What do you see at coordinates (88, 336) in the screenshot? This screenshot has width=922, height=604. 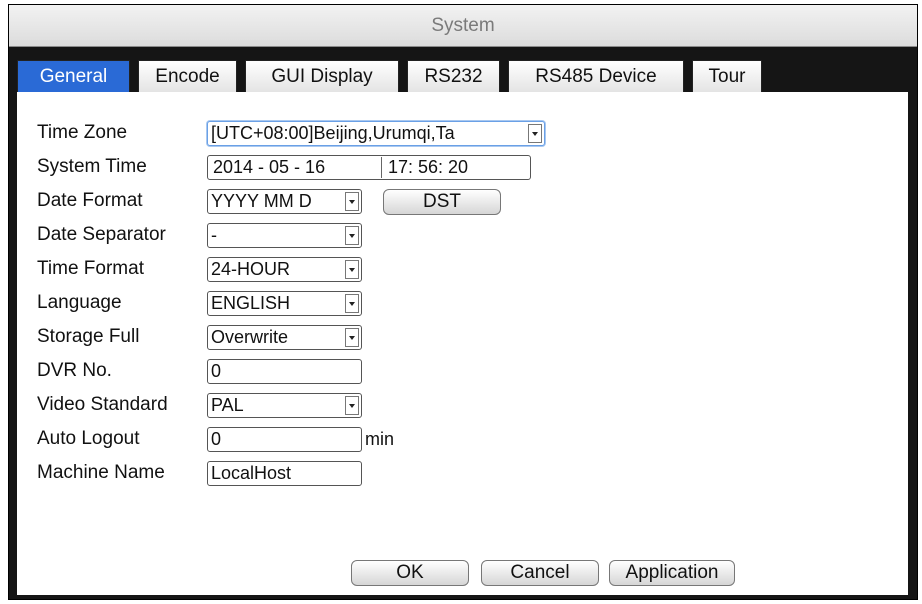 I see `storage-full-label: Storage Full` at bounding box center [88, 336].